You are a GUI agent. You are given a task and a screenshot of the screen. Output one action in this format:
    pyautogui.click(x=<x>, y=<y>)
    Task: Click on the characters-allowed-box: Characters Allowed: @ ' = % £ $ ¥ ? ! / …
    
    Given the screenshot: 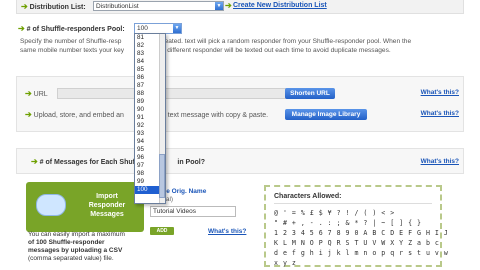 What is the action you would take?
    pyautogui.click(x=356, y=226)
    